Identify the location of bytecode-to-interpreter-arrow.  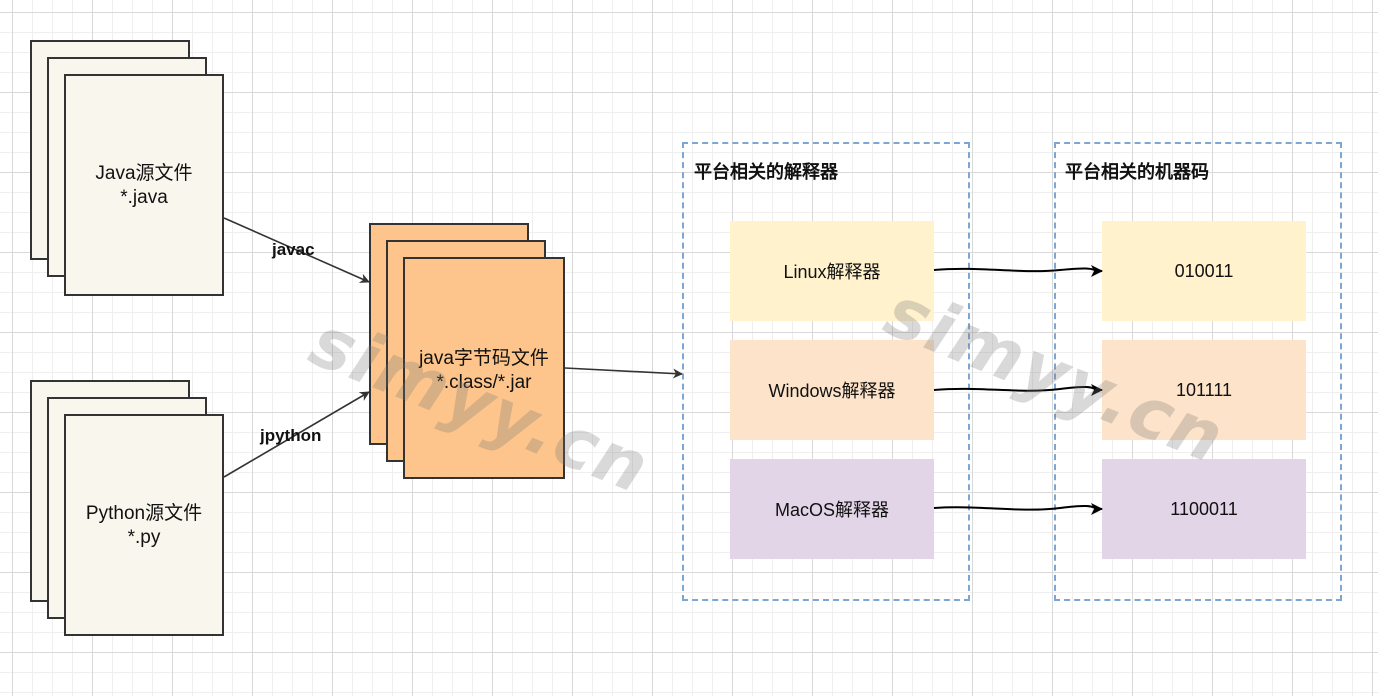
(623, 373).